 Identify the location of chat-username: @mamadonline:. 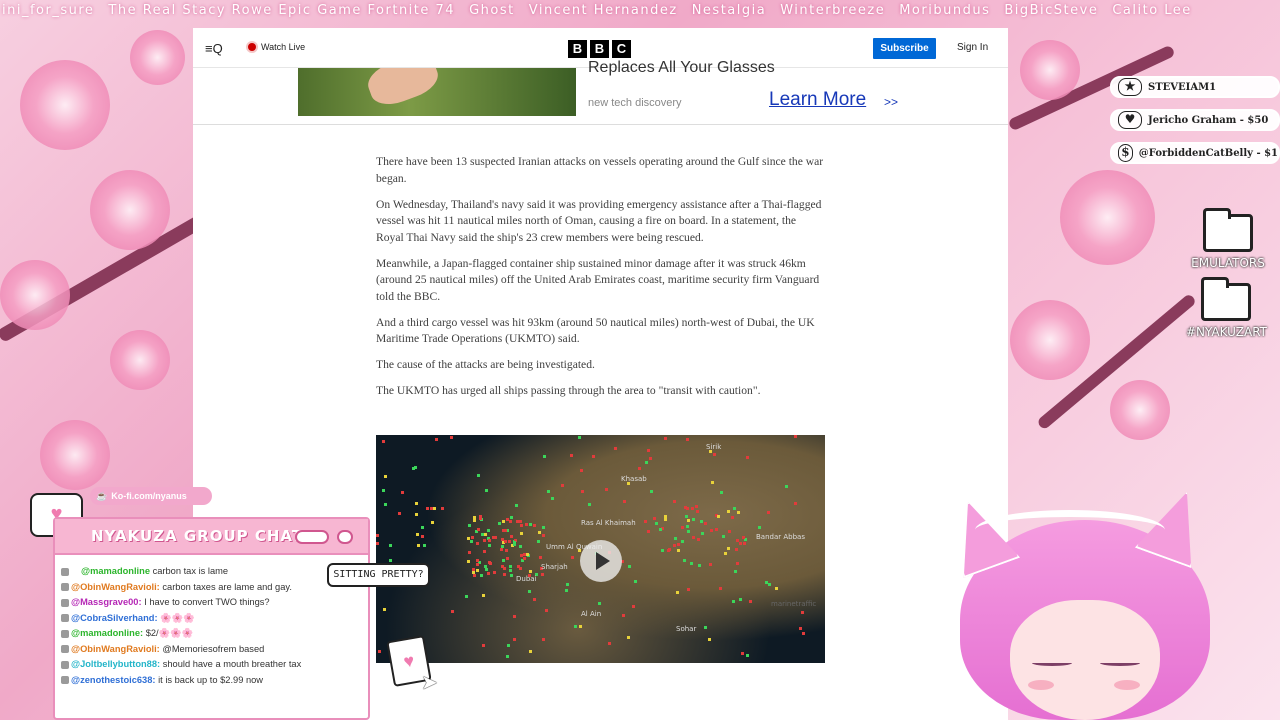
(107, 633).